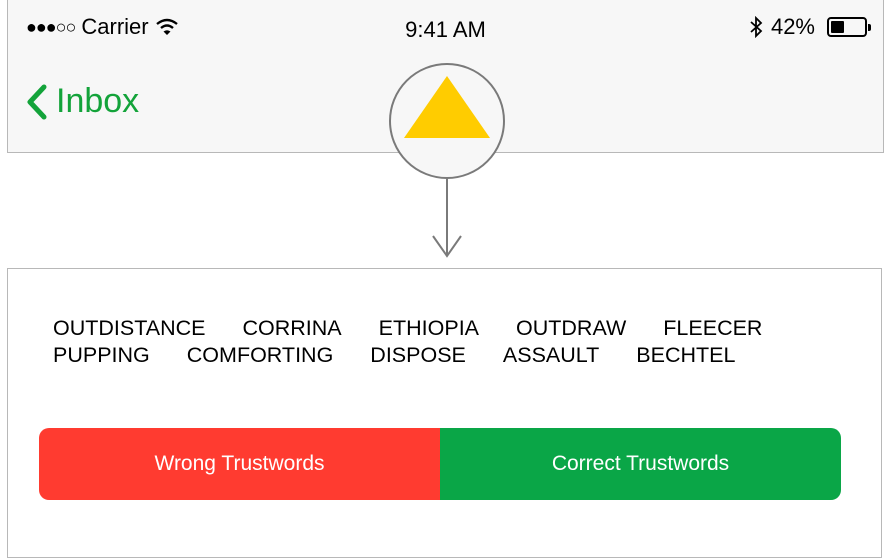 This screenshot has height=558, width=892. Describe the element at coordinates (447, 107) in the screenshot. I see `yellow-triangle-icon` at that location.